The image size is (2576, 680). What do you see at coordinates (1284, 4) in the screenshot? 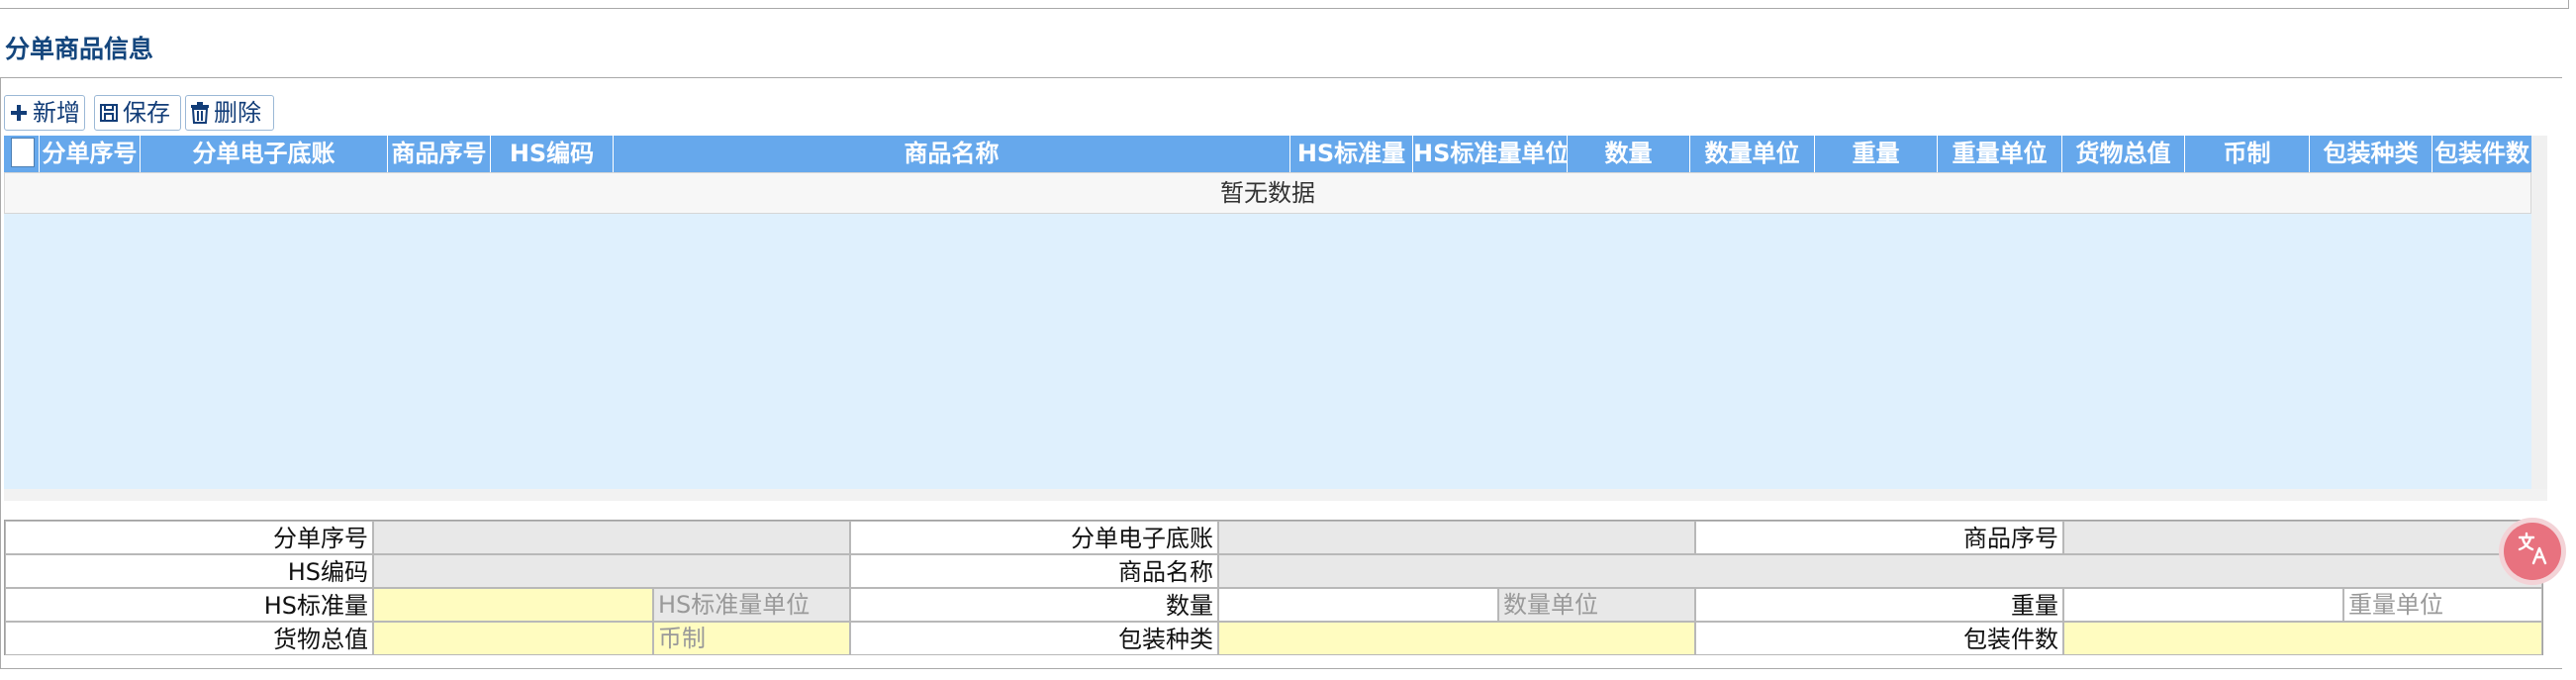
I see `upper-panel-border` at bounding box center [1284, 4].